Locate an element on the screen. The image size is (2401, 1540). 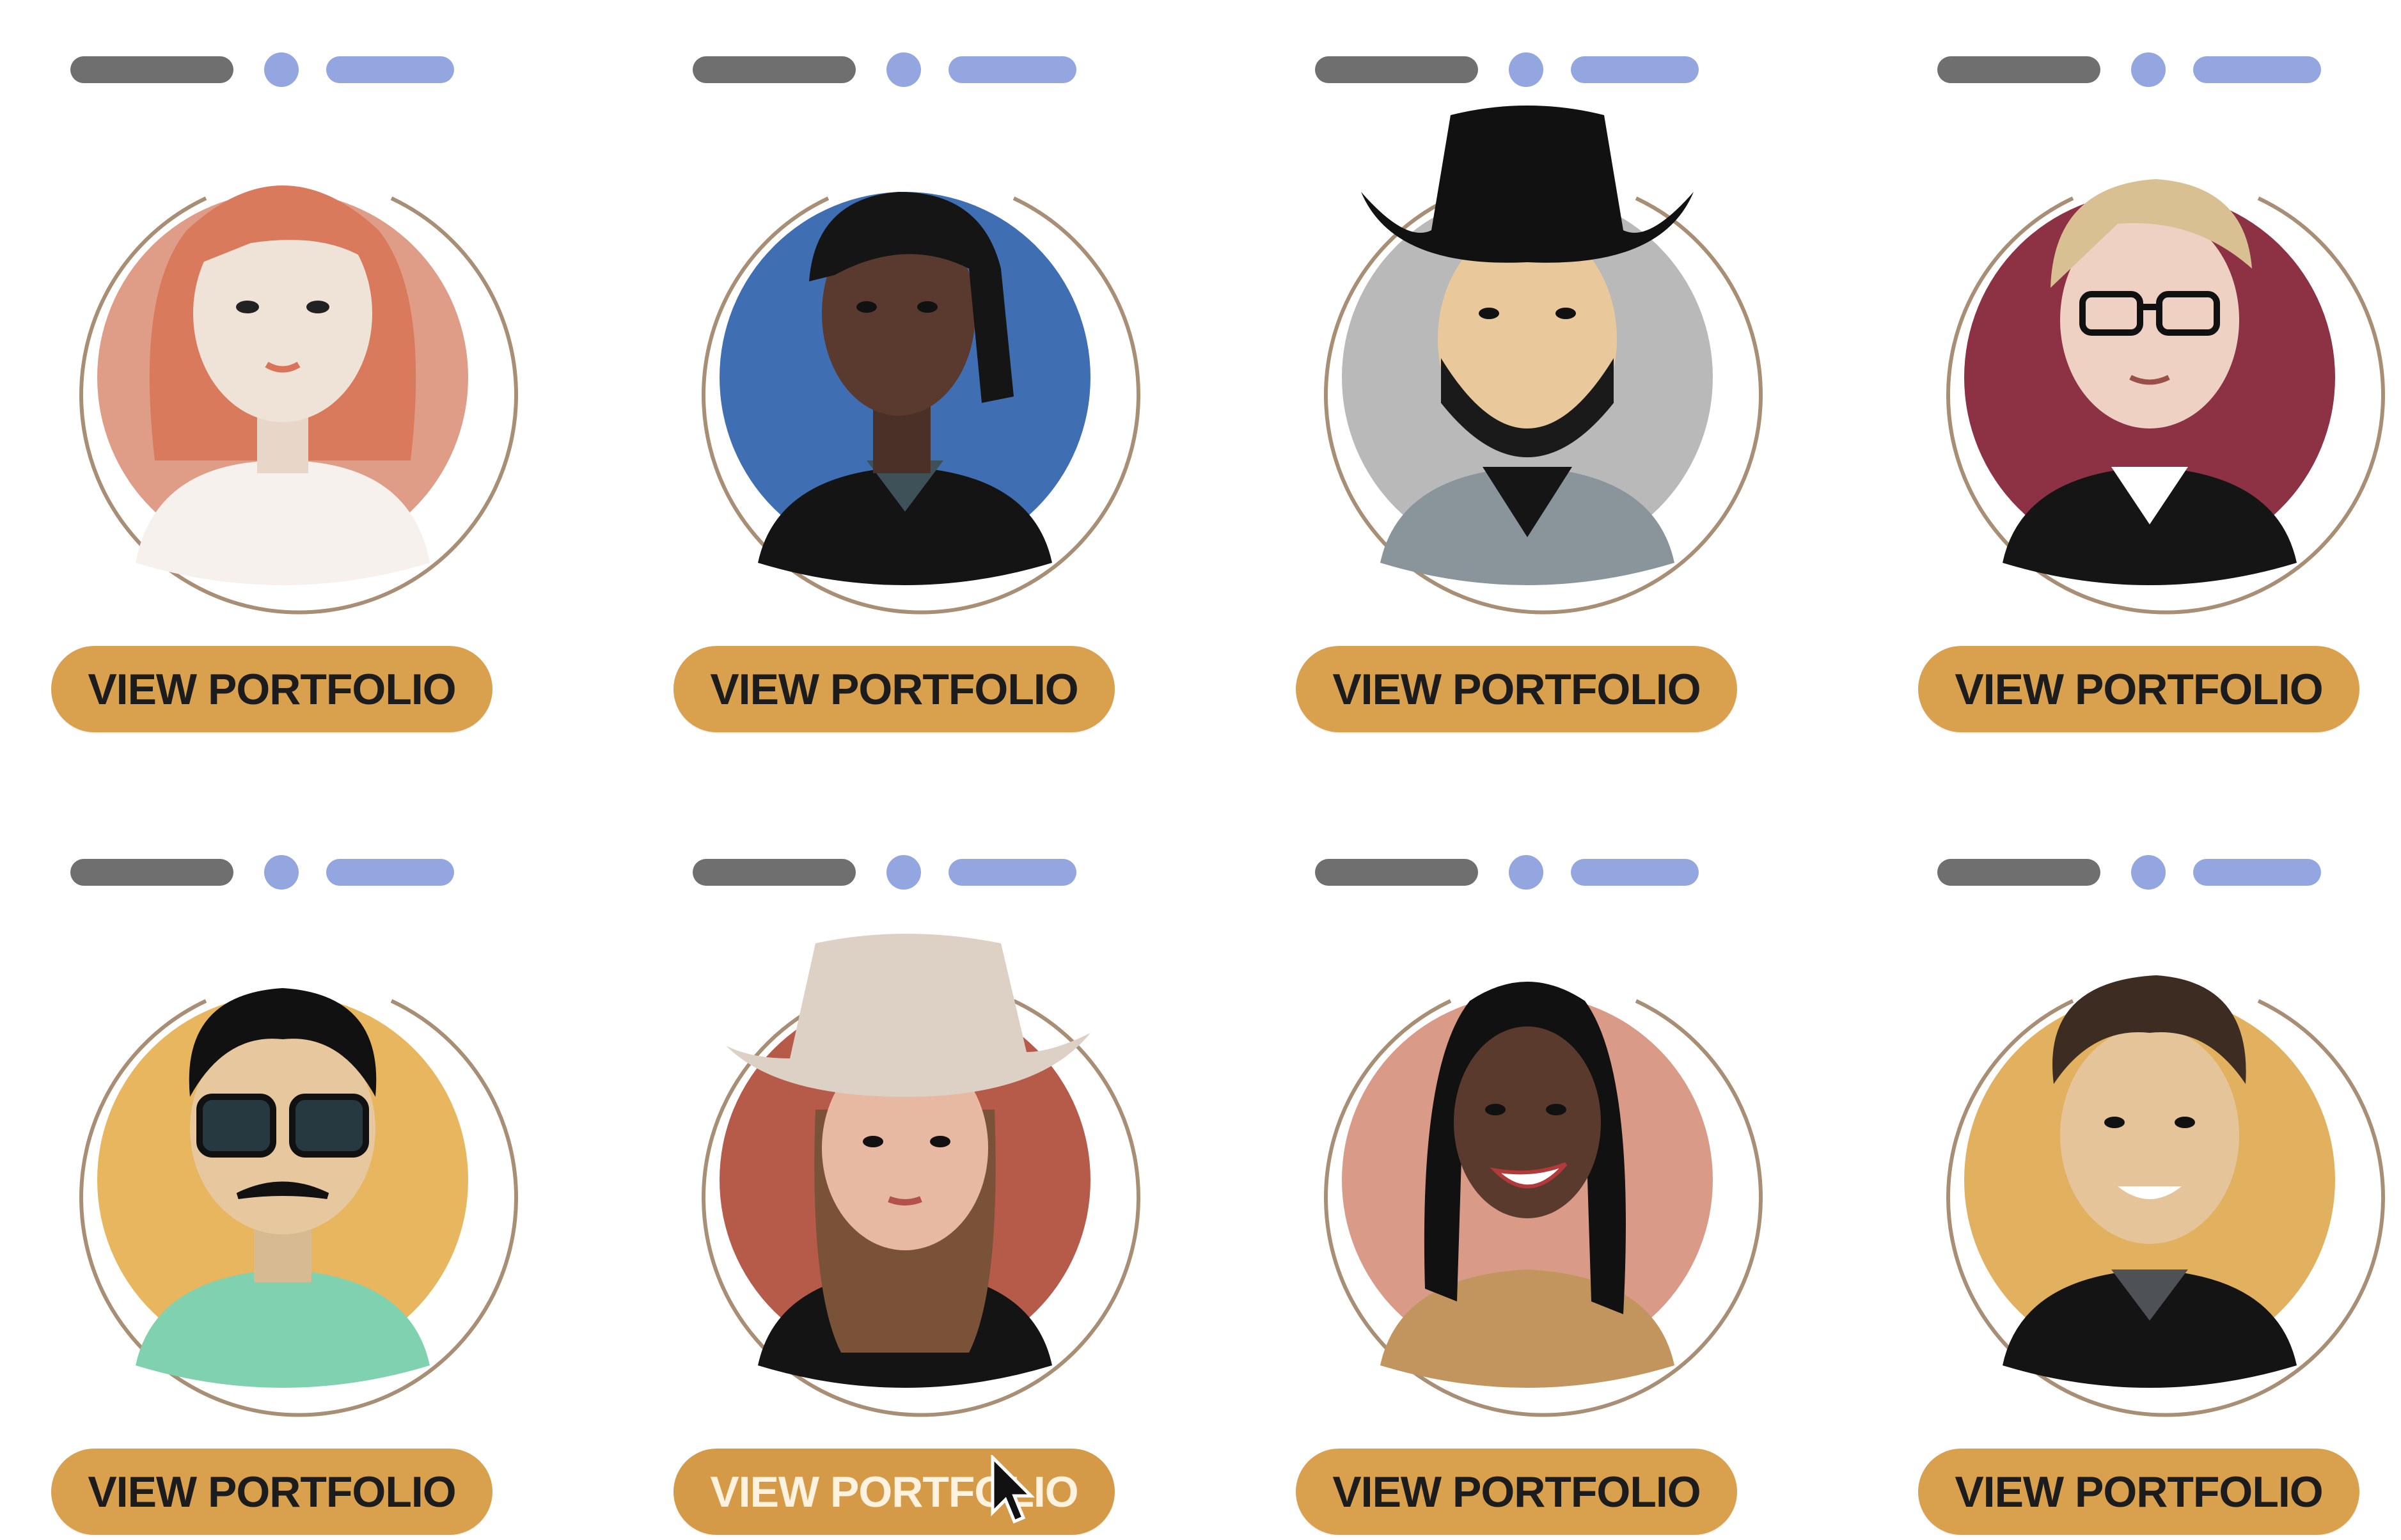
mouse-cursor-icon is located at coordinates (1013, 1489).